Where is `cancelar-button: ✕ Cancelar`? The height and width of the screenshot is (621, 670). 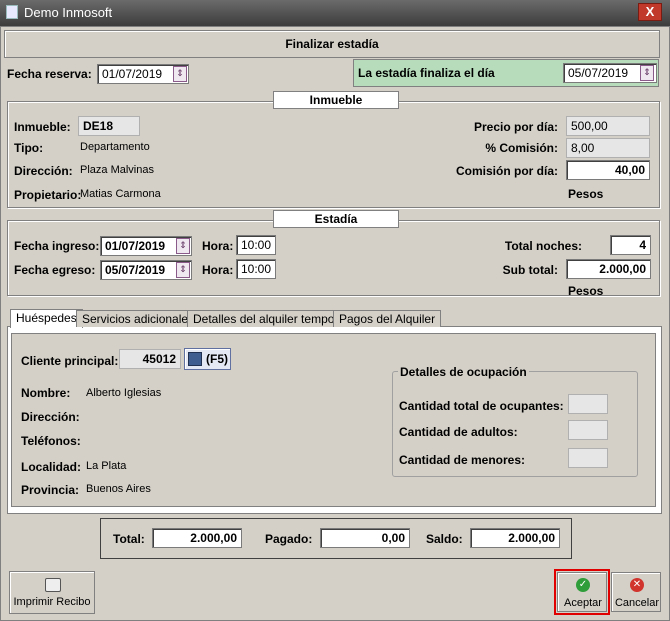
cancelar-button: ✕ Cancelar is located at coordinates (636, 592).